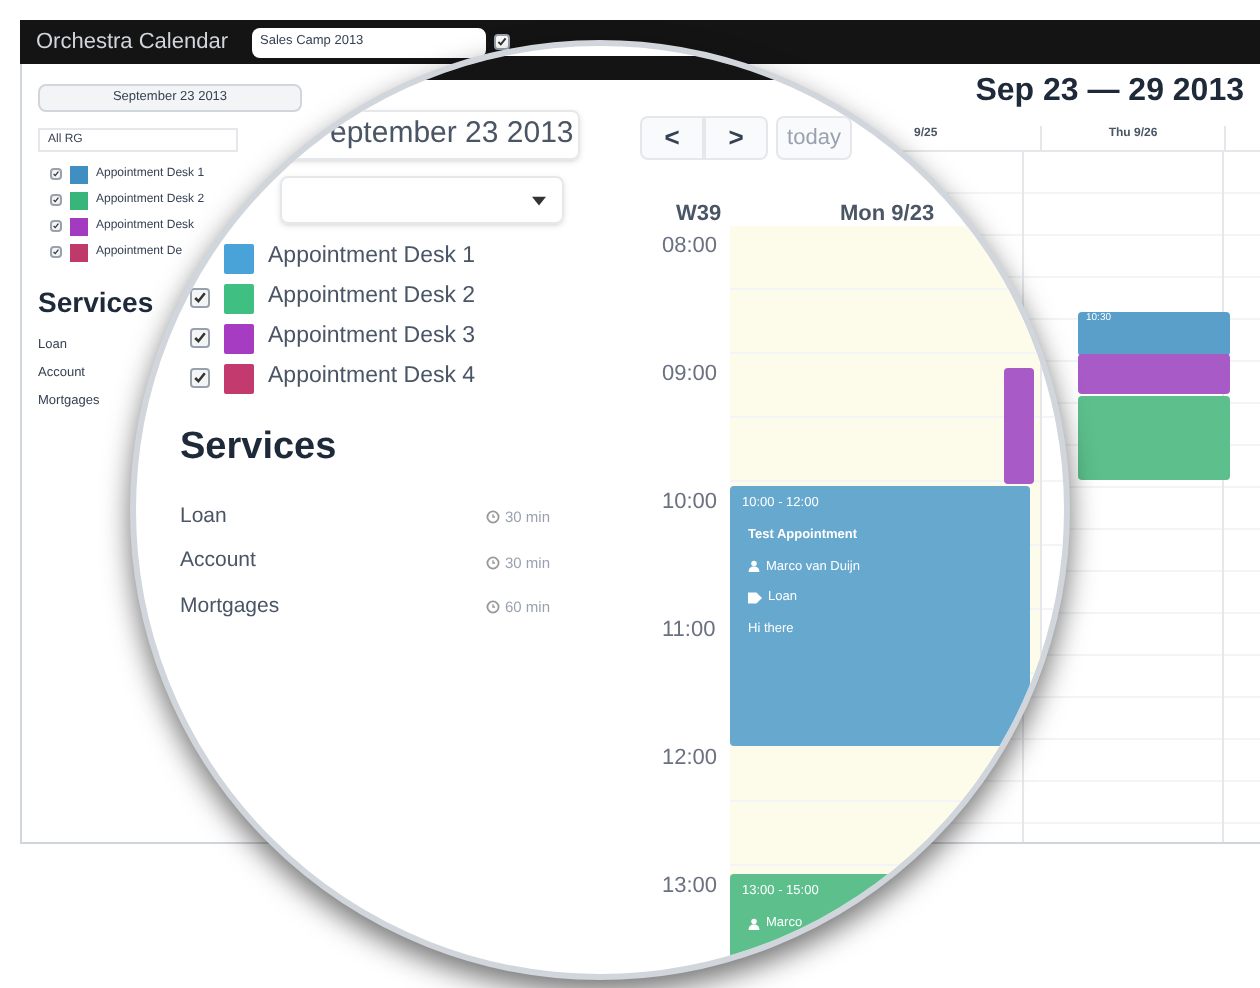 This screenshot has height=988, width=1260. I want to click on tag-icon, so click(755, 598).